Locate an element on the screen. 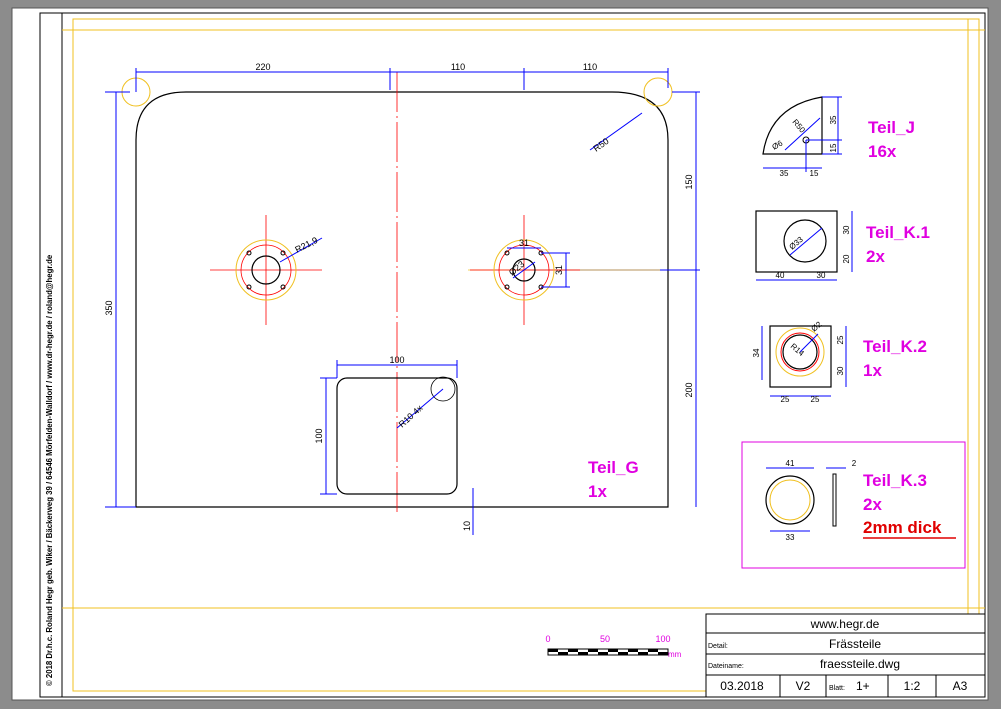 This screenshot has height=709, width=1001. teil-k3-dim-3: 2 is located at coordinates (854, 463).